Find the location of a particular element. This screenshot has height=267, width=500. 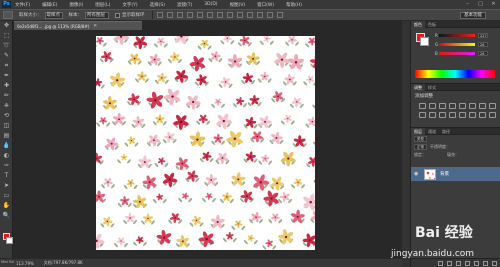

trash-icon is located at coordinates (494, 263).